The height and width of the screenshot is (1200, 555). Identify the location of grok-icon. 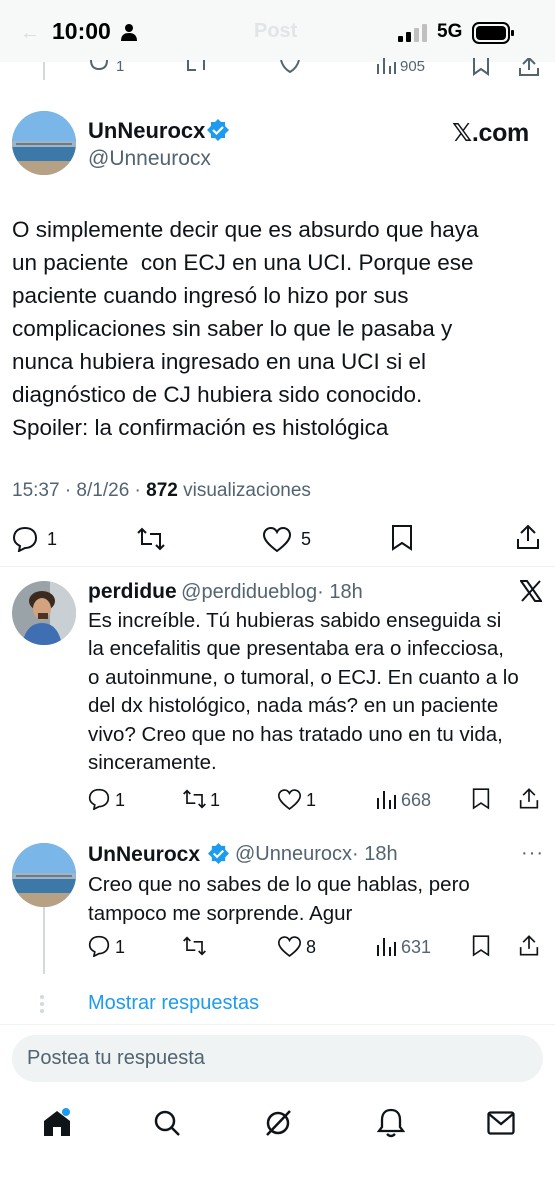
(278, 1123).